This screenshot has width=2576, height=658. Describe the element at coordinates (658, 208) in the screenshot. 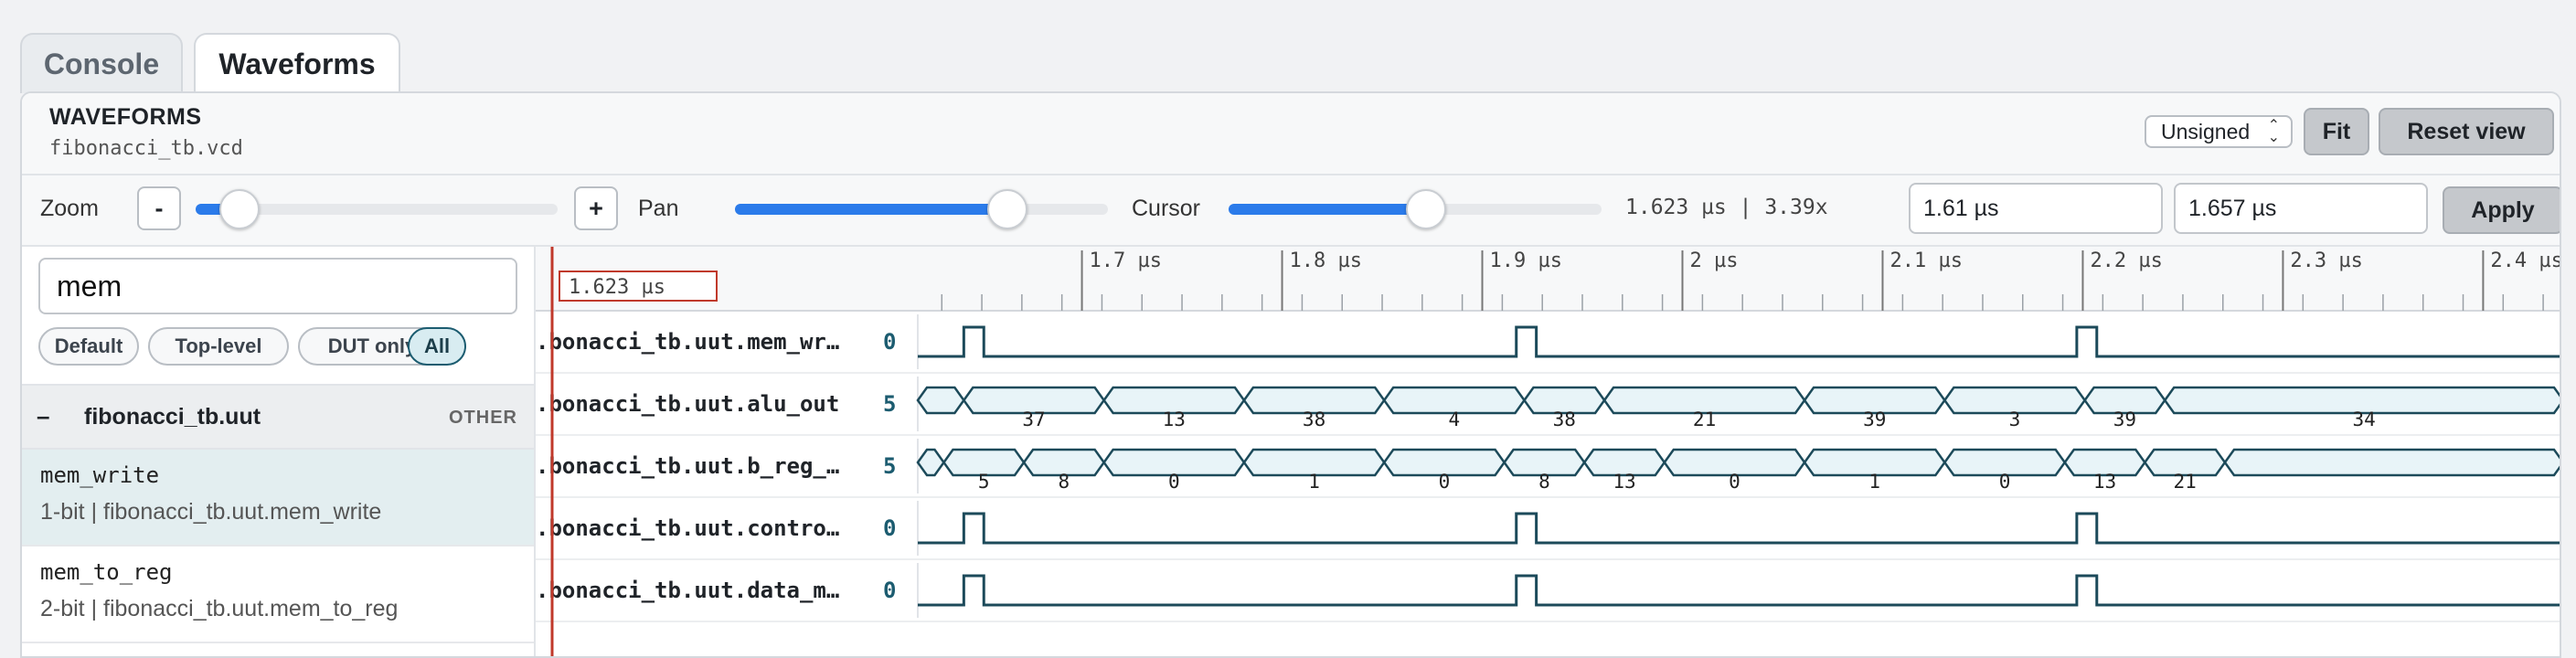

I see `pan-label: Pan` at that location.